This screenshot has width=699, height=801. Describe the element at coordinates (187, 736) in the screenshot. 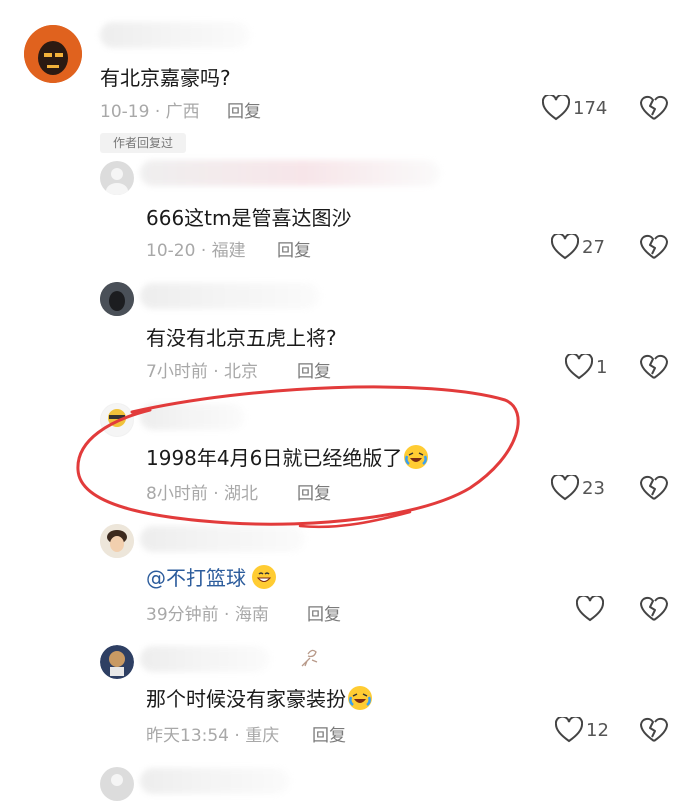

I see `comment-date: 昨天13:54` at that location.